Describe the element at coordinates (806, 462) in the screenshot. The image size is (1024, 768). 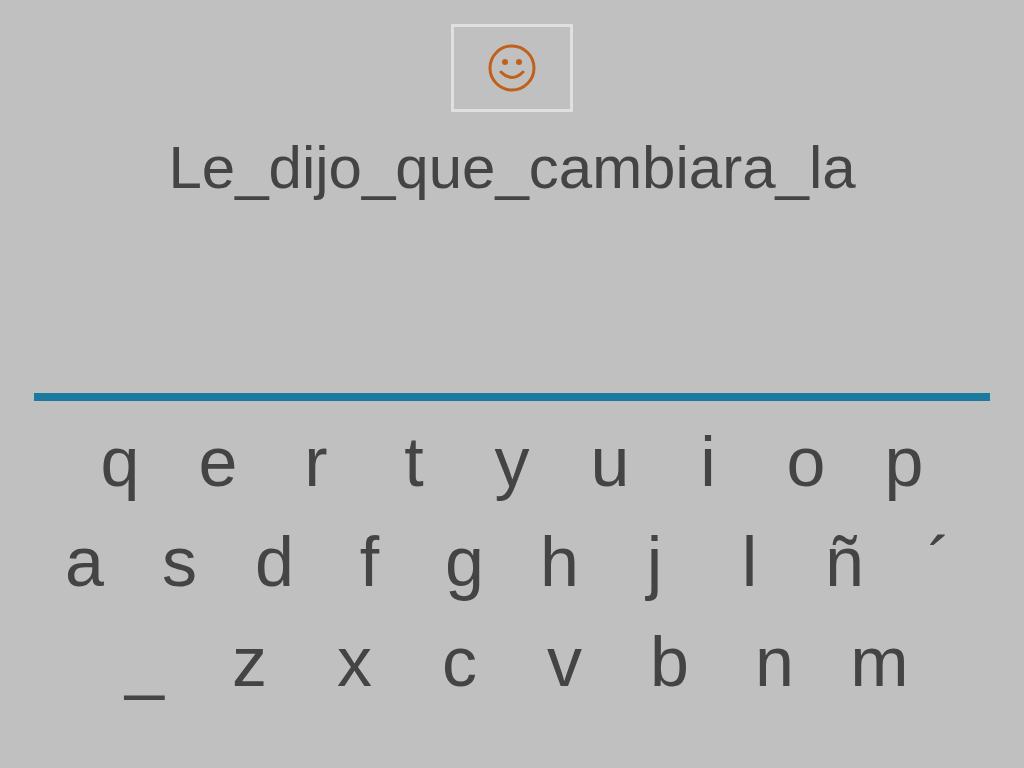
I see `letter-key: o` at that location.